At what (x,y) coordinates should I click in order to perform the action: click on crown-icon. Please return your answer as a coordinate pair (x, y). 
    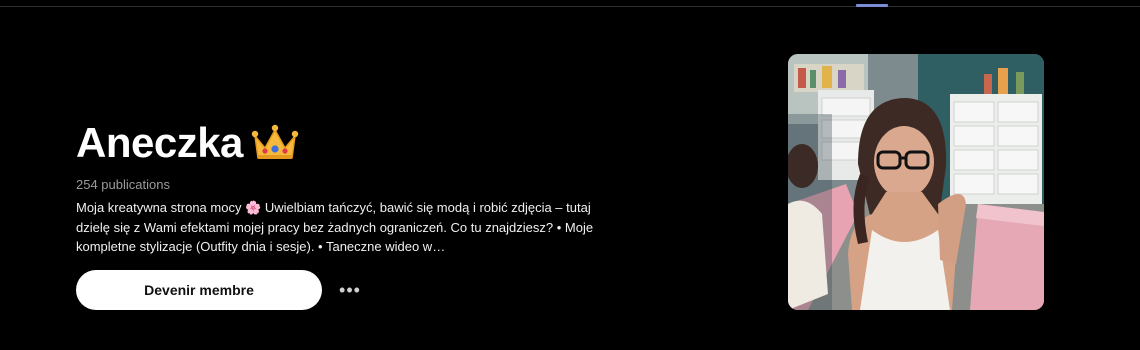
    Looking at the image, I should click on (275, 141).